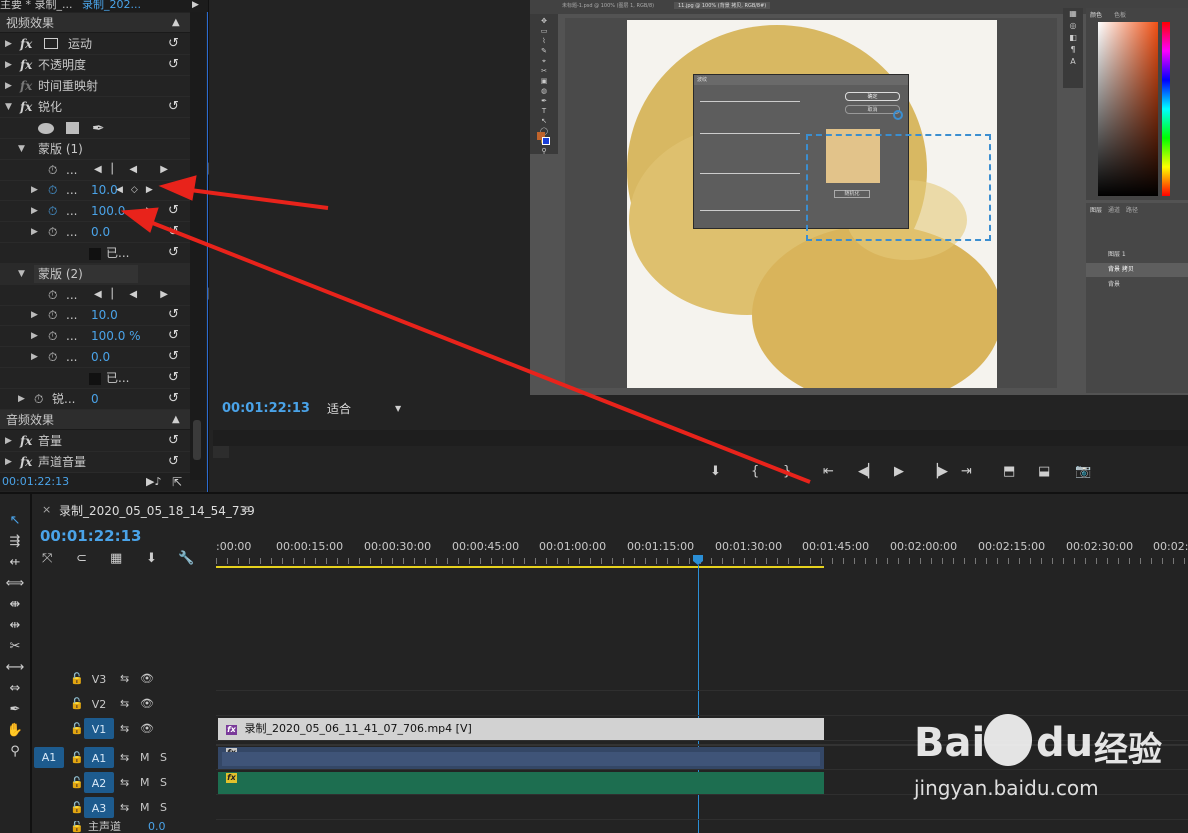  I want to click on arrow-line, so click(259, 199).